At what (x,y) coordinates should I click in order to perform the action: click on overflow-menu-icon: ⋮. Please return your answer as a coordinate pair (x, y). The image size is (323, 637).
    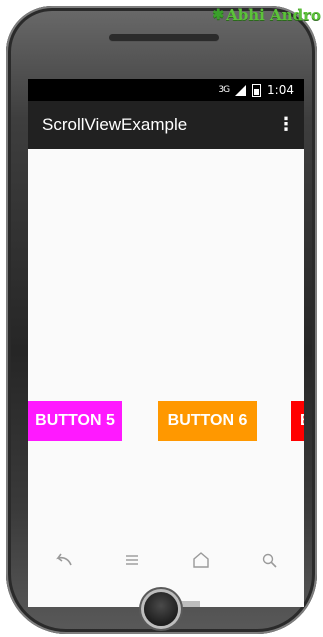
    Looking at the image, I should click on (286, 125).